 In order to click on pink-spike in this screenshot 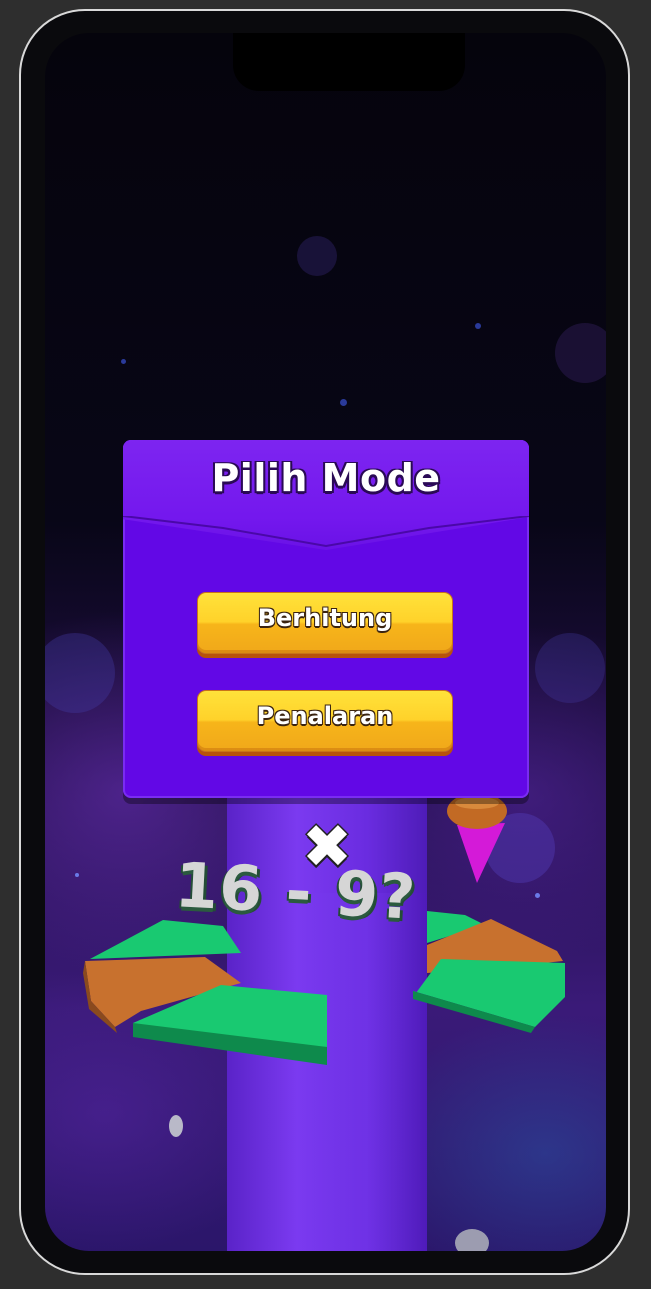, I will do `click(481, 853)`.